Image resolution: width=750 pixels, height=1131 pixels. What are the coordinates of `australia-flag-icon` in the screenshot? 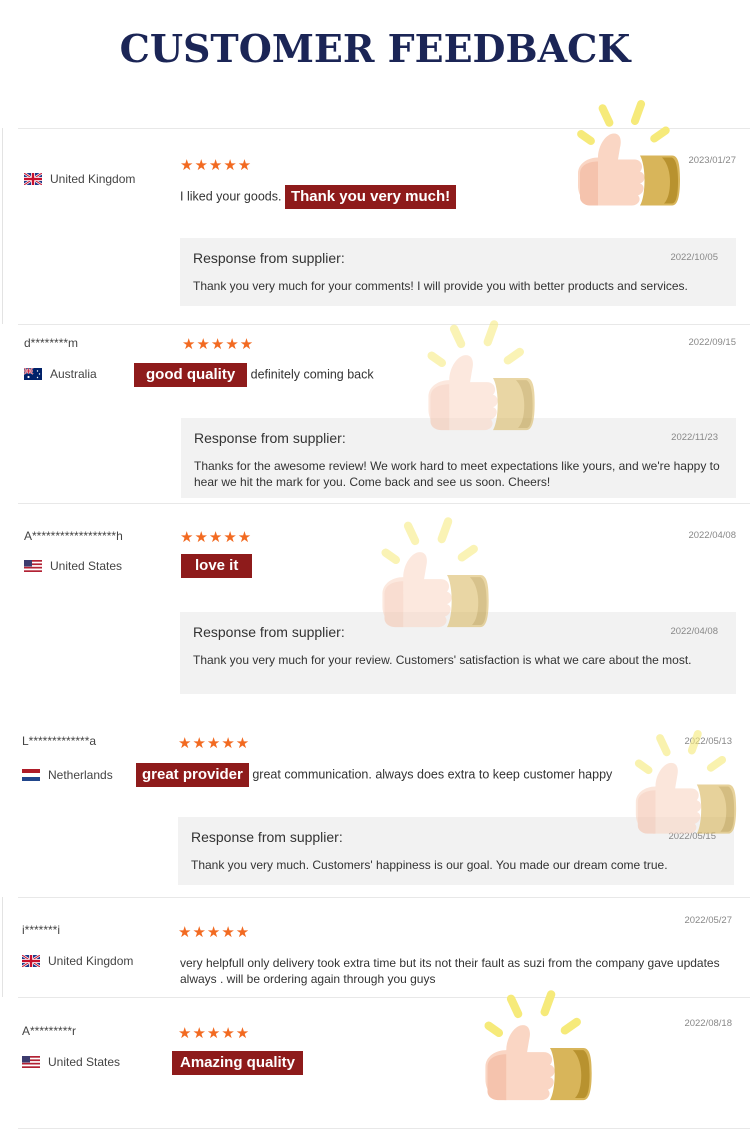 It's located at (33, 374).